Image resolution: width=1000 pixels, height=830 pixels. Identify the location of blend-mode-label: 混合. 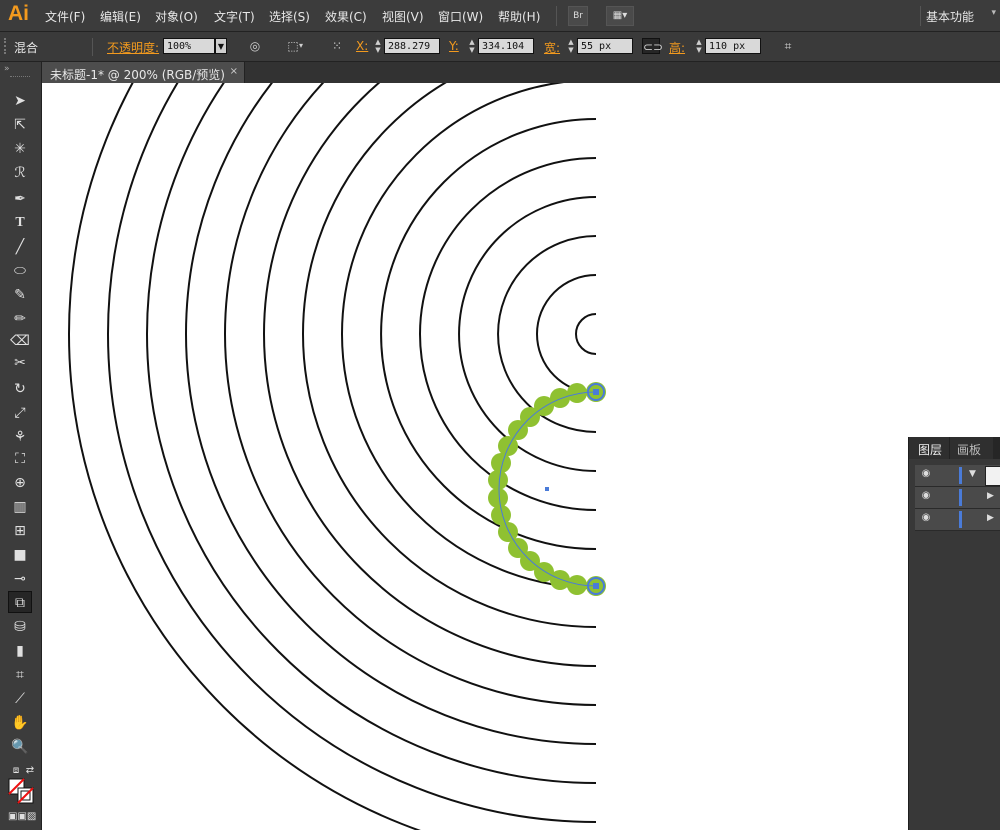
(26, 48).